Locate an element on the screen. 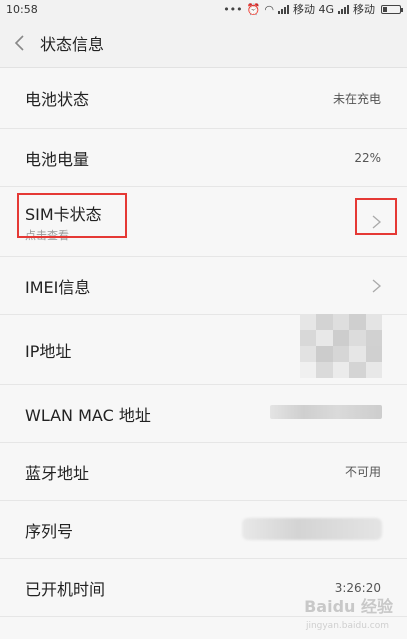  status-icons: ••• ⏰ ◠ 移动 4G 移动 is located at coordinates (313, 9).